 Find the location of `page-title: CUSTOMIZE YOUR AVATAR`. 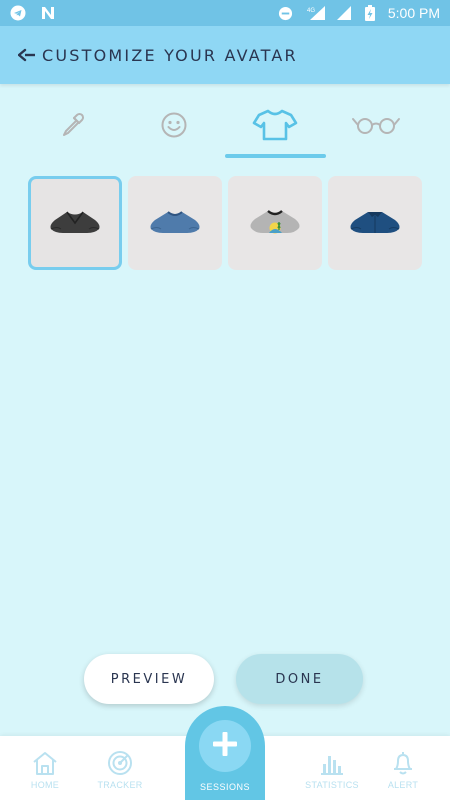

page-title: CUSTOMIZE YOUR AVATAR is located at coordinates (170, 55).